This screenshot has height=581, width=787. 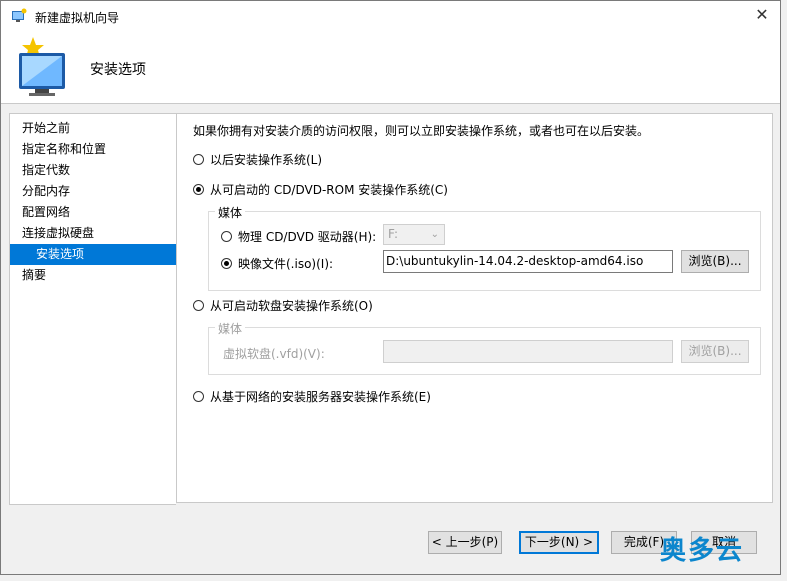 I want to click on option-image-file: 映像文件(.iso)(I):, so click(x=277, y=263).